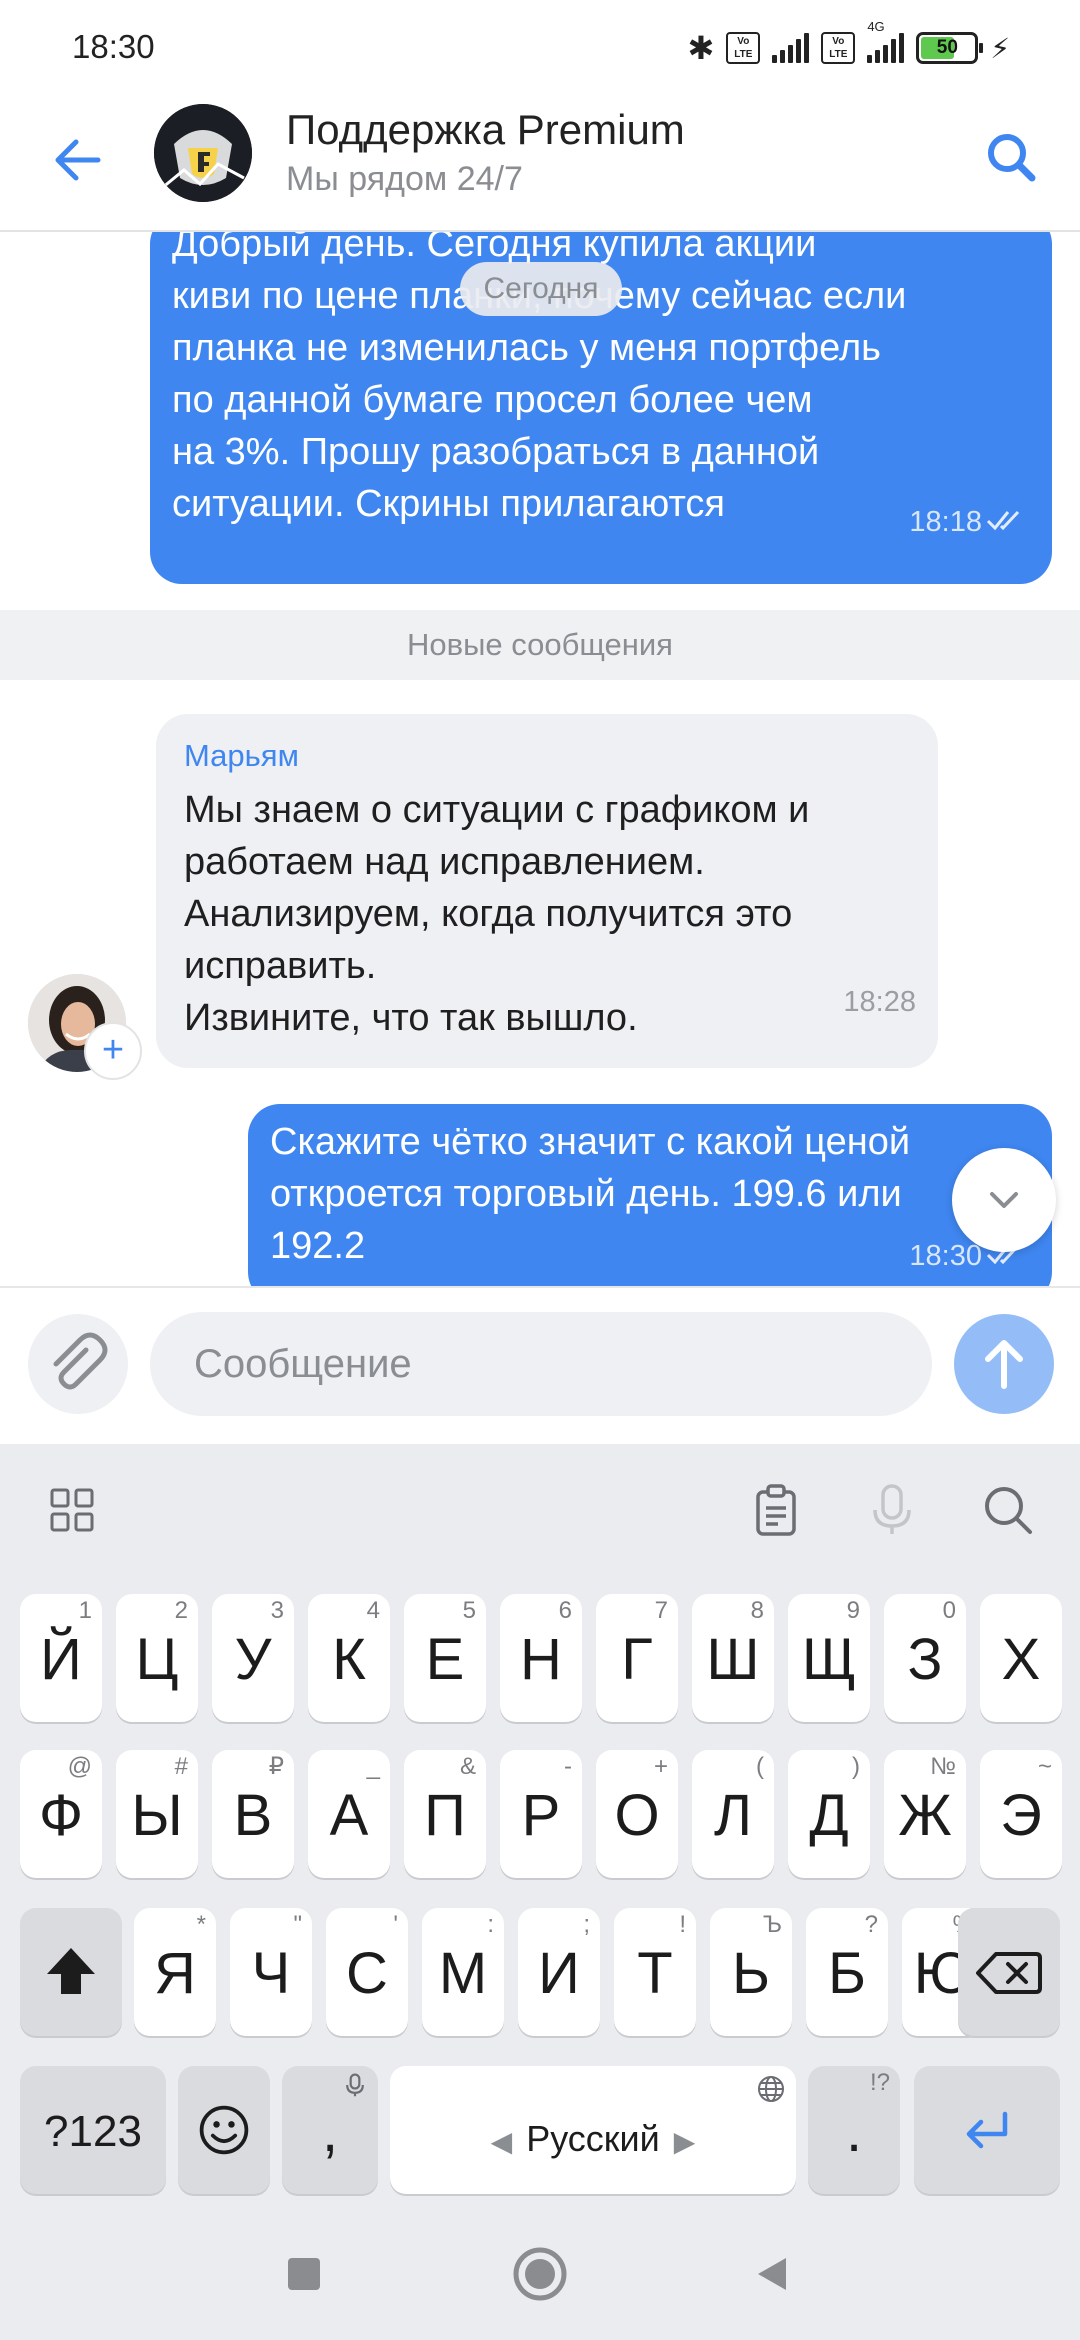 The image size is (1080, 2340). I want to click on space-key: ◀ Русский ▶, so click(593, 2130).